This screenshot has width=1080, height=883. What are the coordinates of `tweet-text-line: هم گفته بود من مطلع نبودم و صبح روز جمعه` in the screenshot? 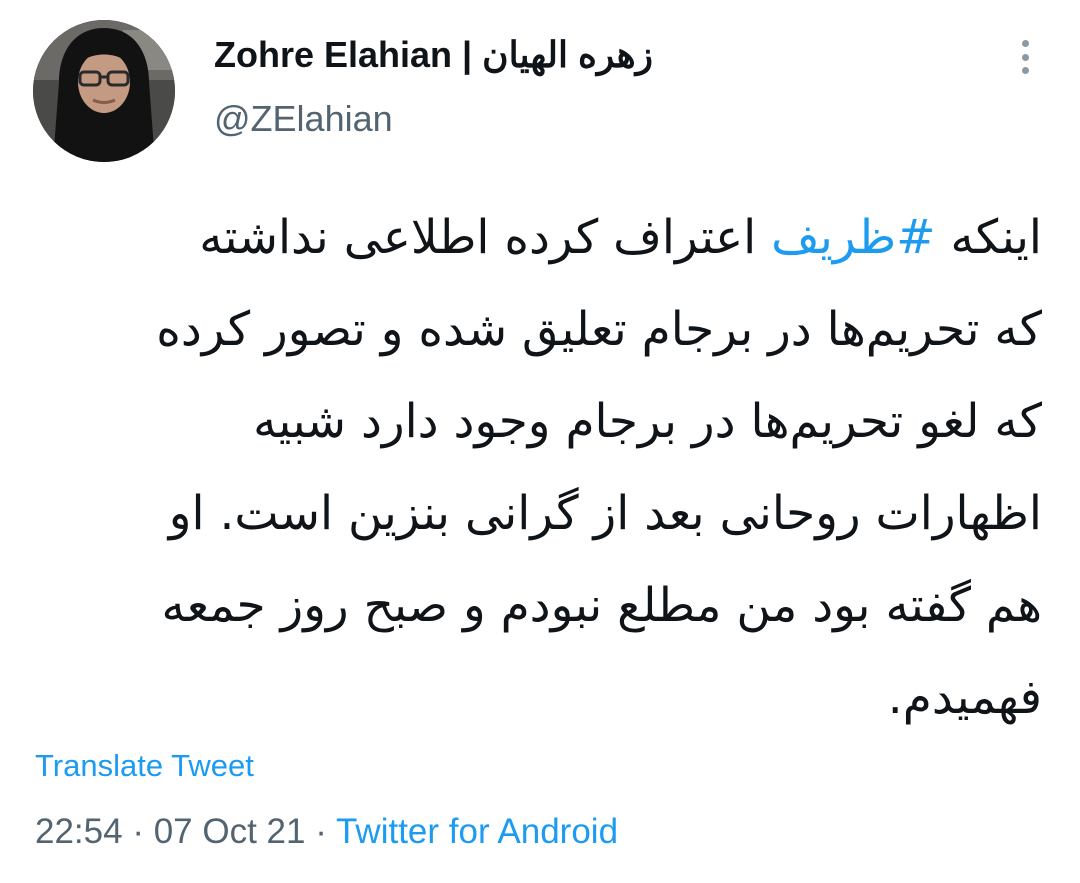 It's located at (602, 605).